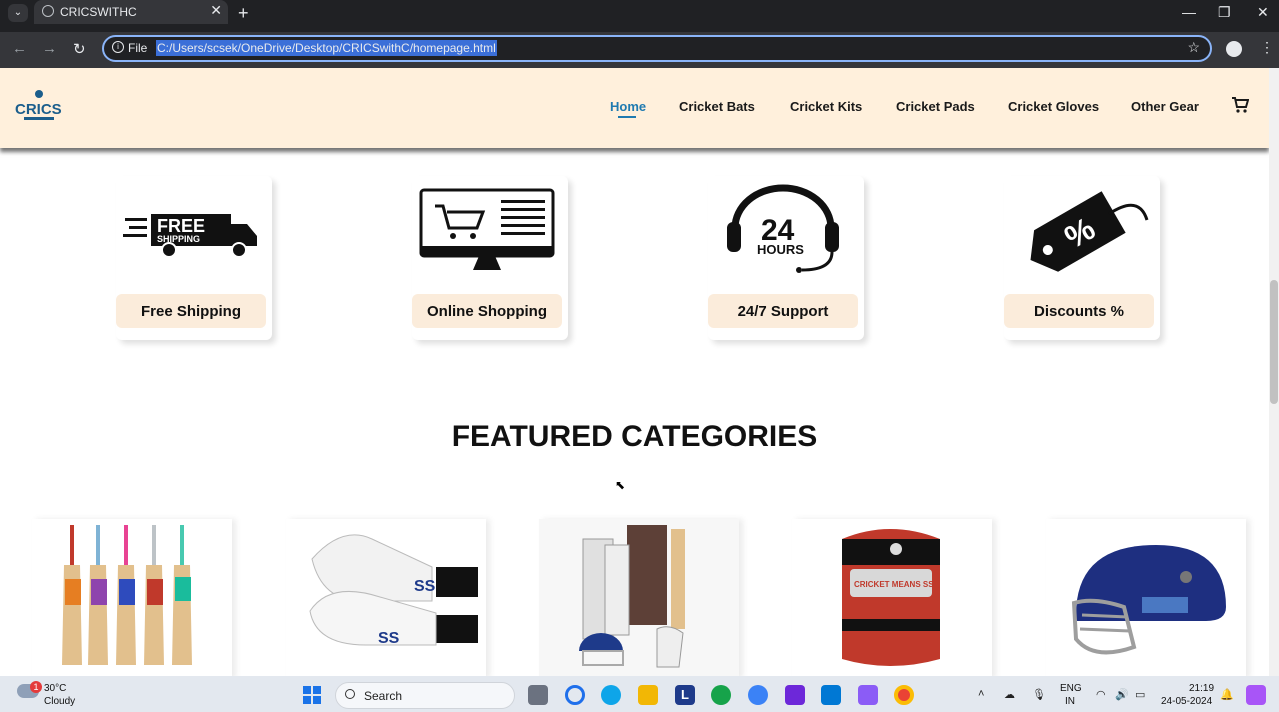 Image resolution: width=1279 pixels, height=712 pixels. What do you see at coordinates (795, 695) in the screenshot?
I see `app-icon` at bounding box center [795, 695].